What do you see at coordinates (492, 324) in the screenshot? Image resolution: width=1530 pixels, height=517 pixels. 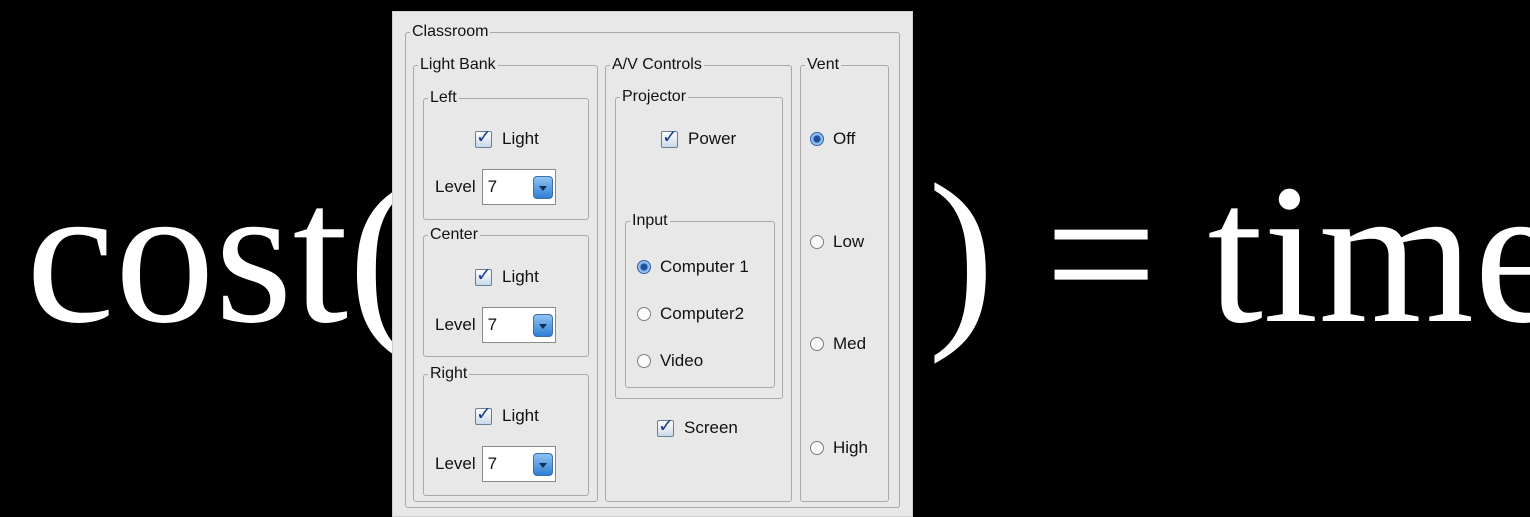 I see `center-level-value: 7` at bounding box center [492, 324].